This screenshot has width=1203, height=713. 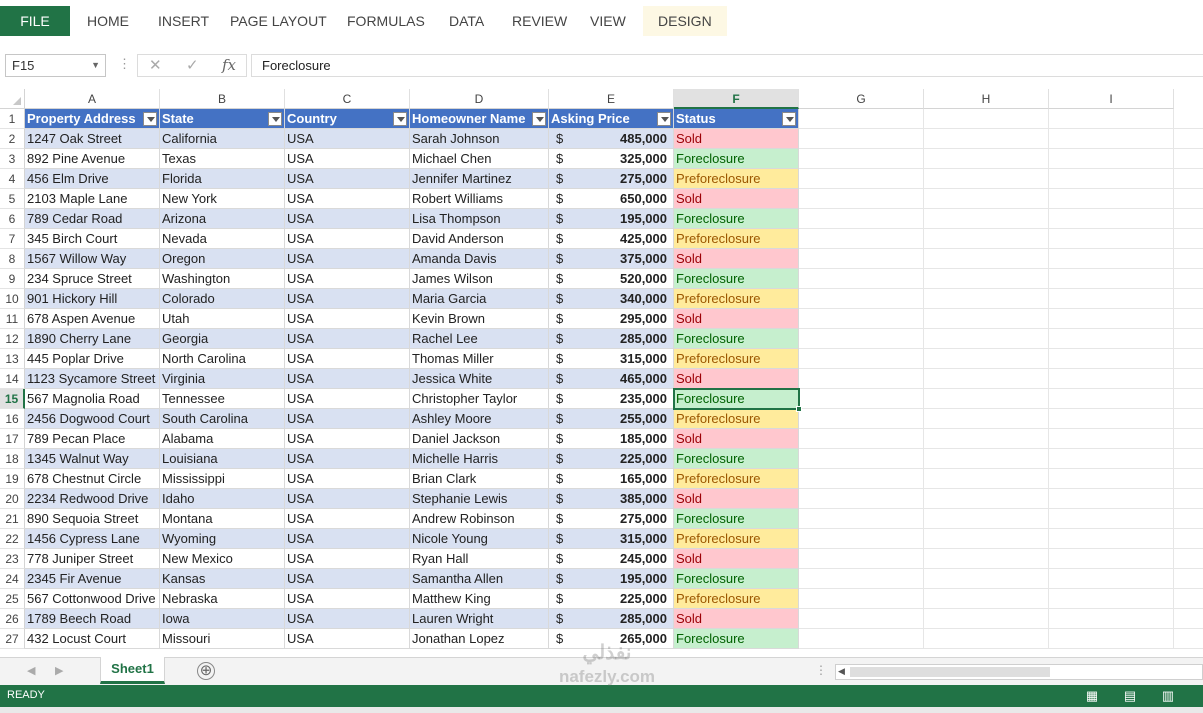 I want to click on row-header: 25, so click(x=12, y=599).